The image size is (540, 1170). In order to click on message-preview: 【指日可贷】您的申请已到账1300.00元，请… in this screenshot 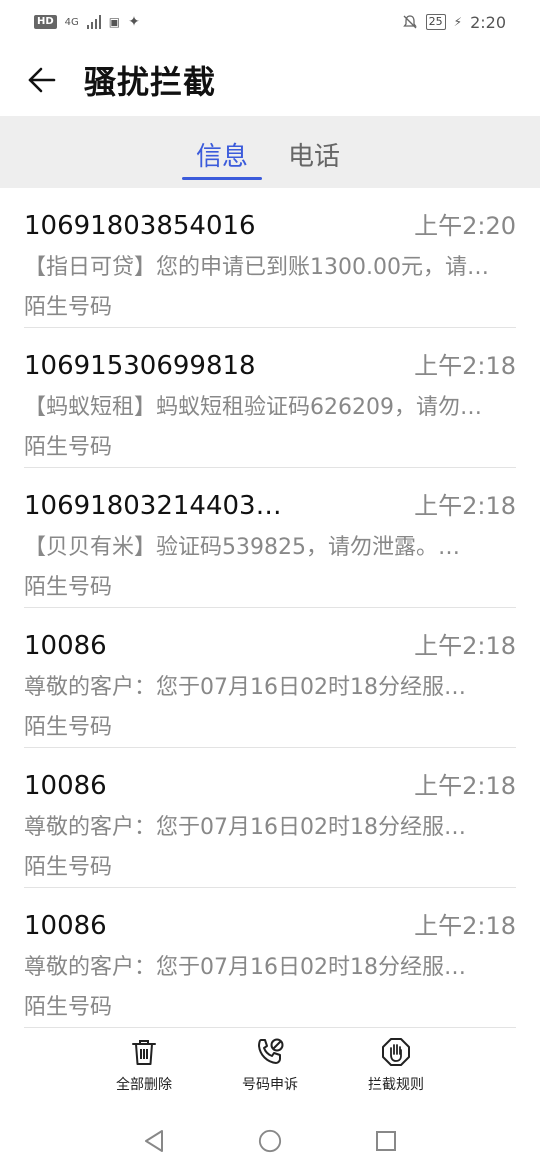, I will do `click(256, 267)`.